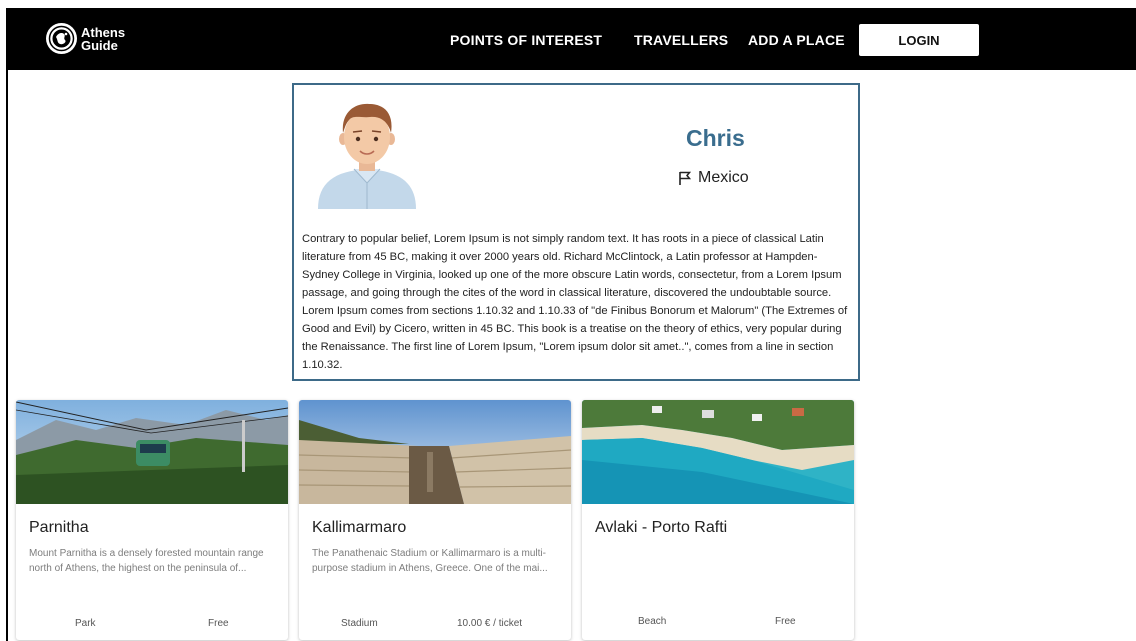 This screenshot has width=1136, height=641. What do you see at coordinates (435, 452) in the screenshot?
I see `place-image-kallimarmaro` at bounding box center [435, 452].